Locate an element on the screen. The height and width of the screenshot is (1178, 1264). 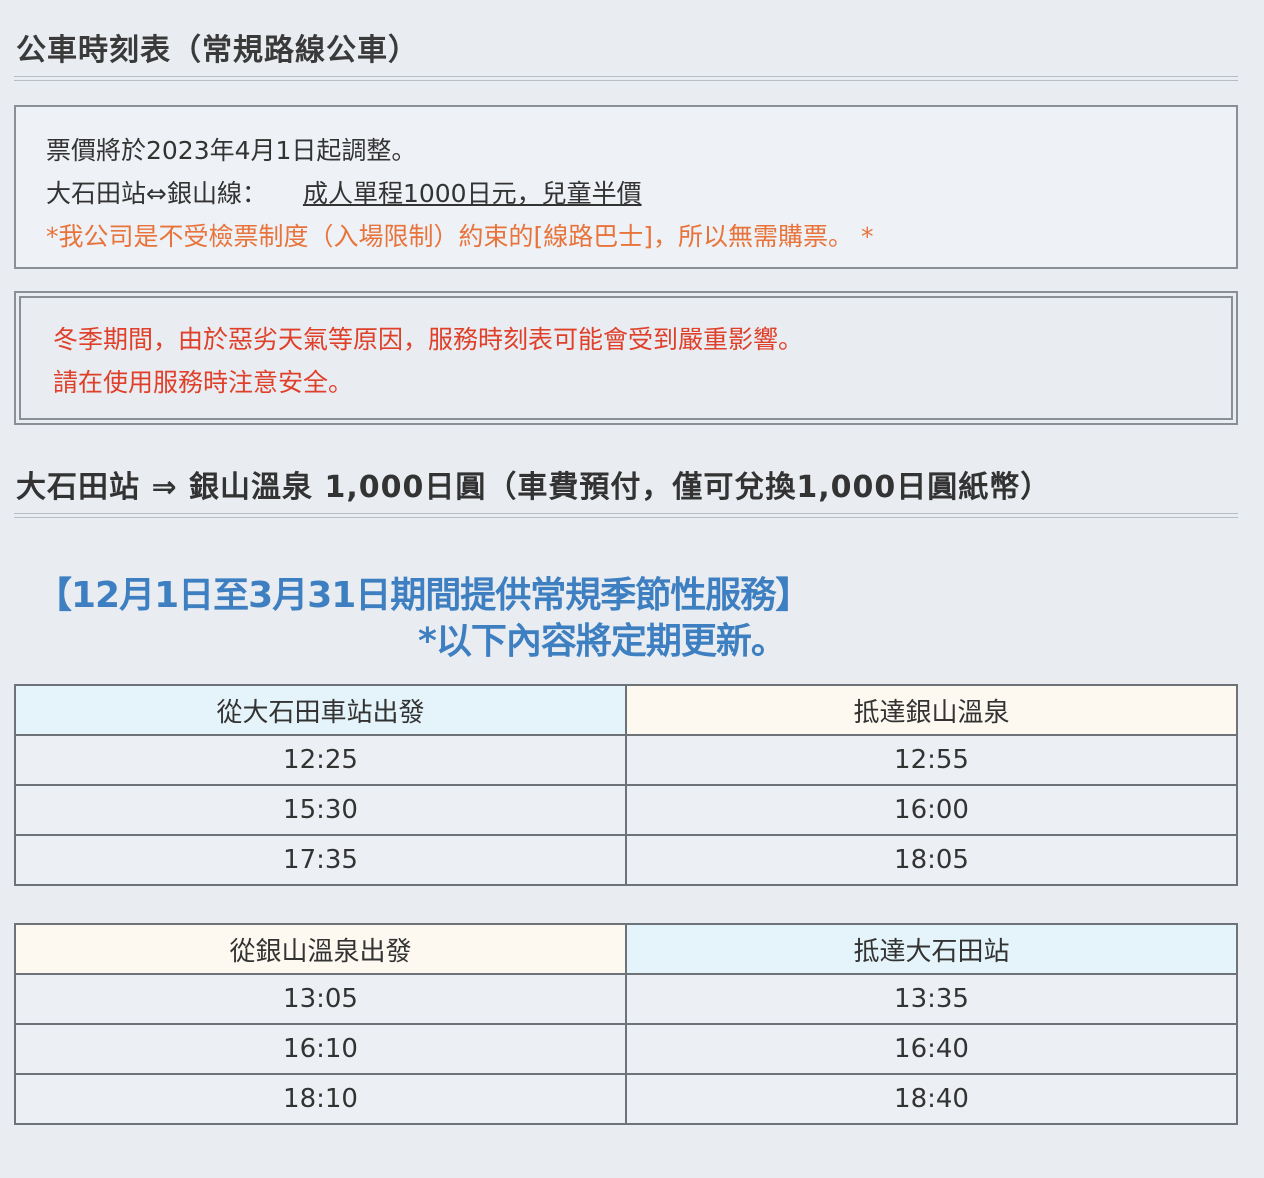
route-divider is located at coordinates (626, 515).